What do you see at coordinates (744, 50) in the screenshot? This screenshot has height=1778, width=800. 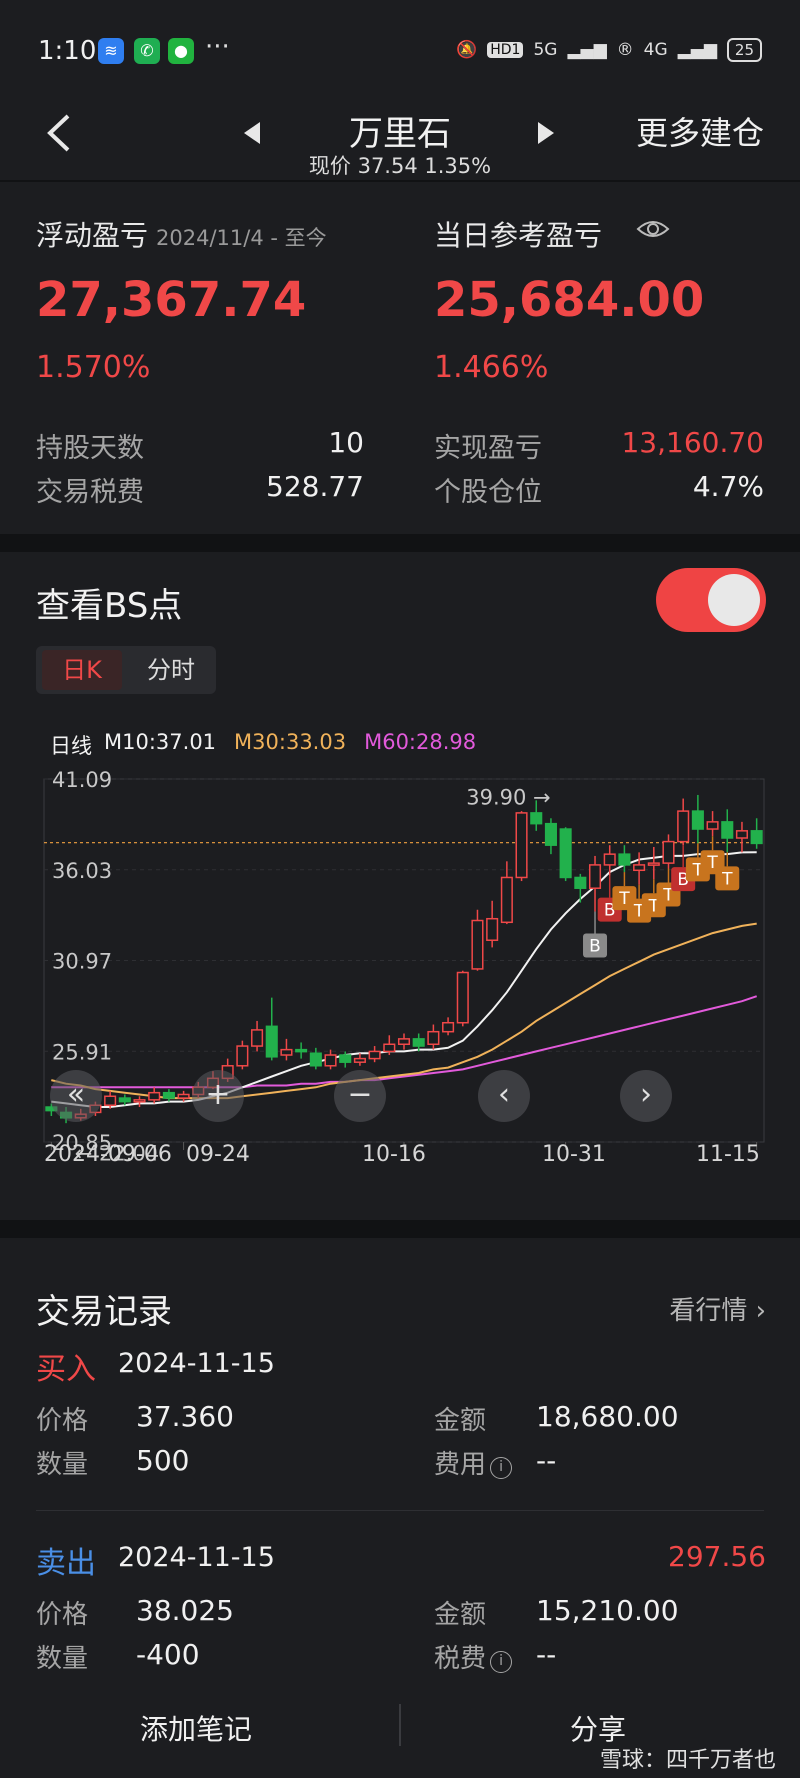 I see `battery-icon: 25` at bounding box center [744, 50].